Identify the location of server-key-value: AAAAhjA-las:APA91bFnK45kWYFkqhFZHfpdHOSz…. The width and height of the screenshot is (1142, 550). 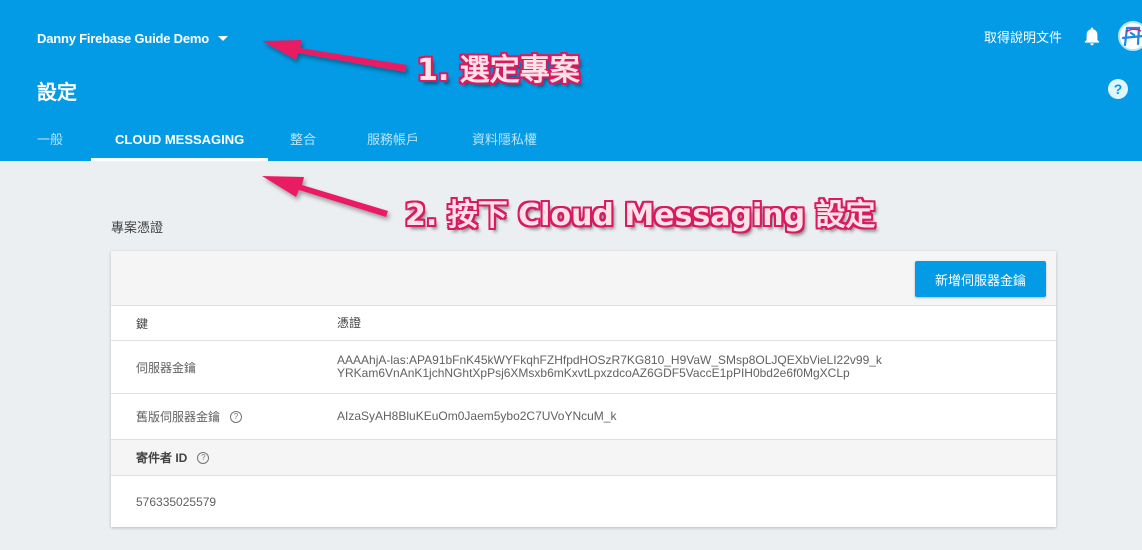
(609, 367).